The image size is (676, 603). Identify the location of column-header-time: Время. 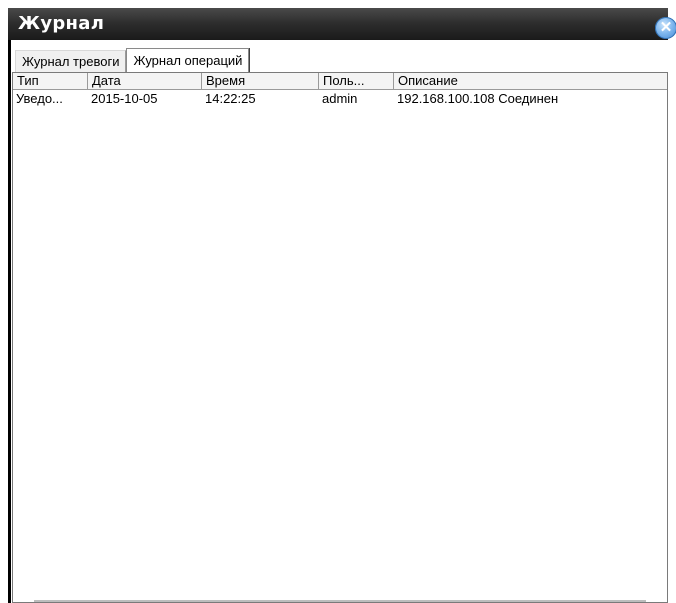
(260, 81).